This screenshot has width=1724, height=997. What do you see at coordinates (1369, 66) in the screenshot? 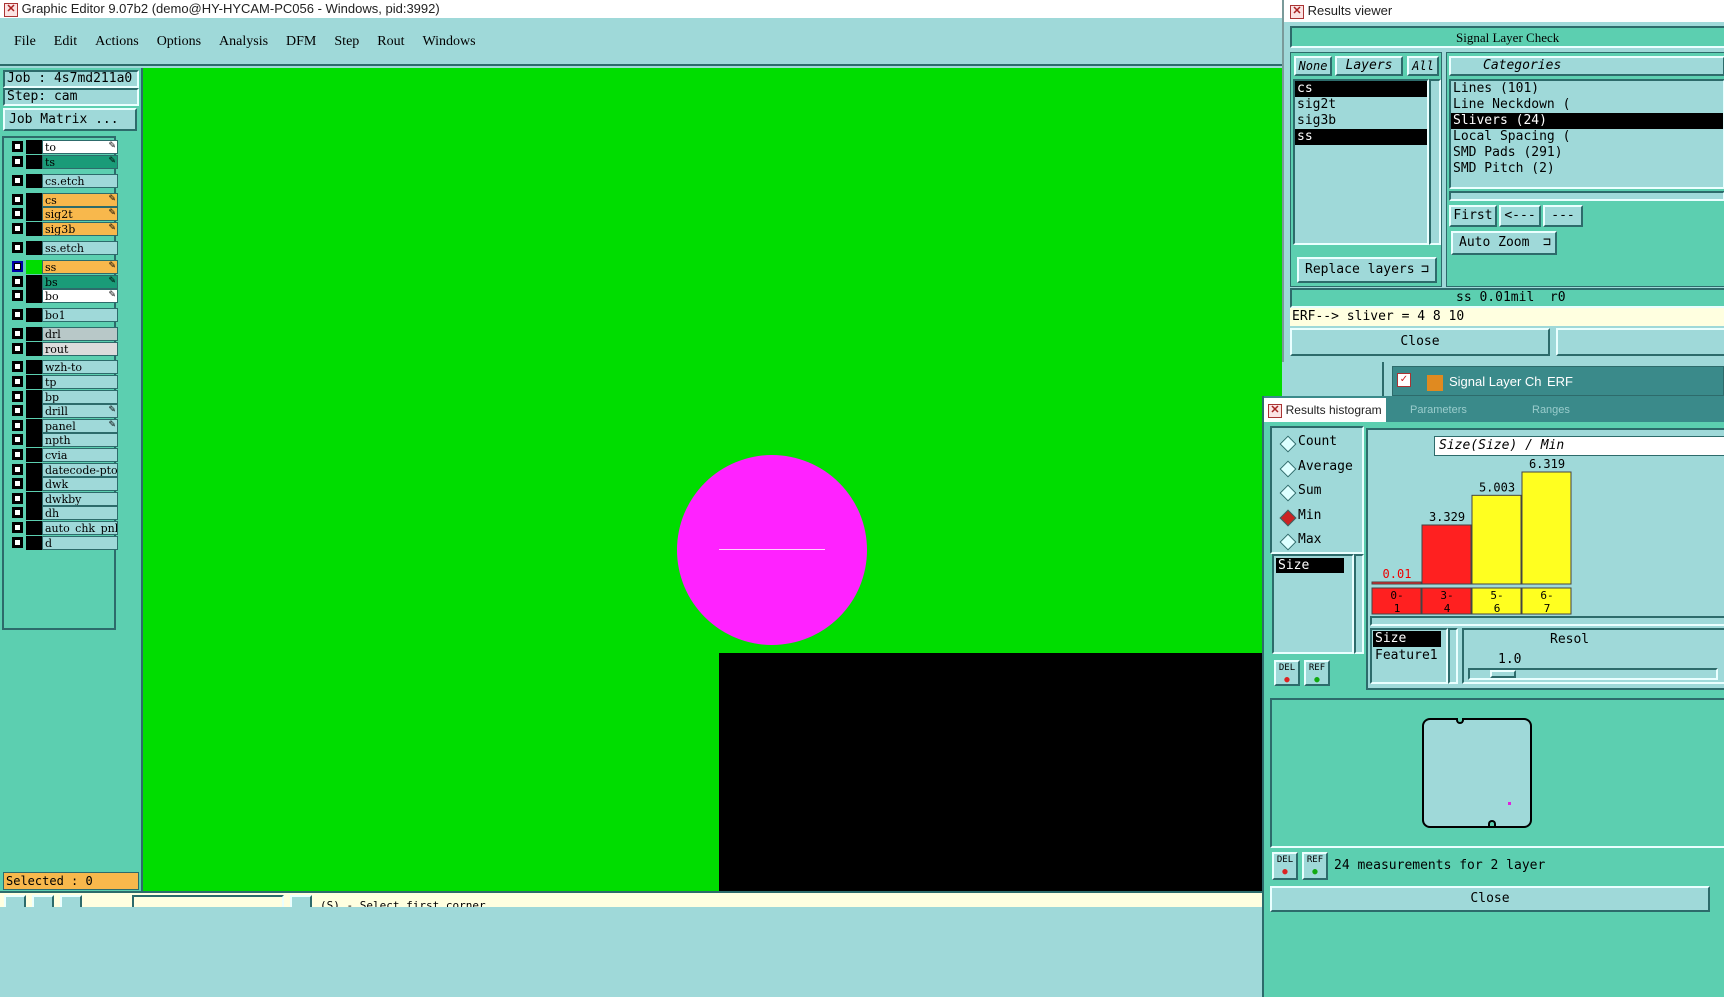
I see `layers-button: Layers` at bounding box center [1369, 66].